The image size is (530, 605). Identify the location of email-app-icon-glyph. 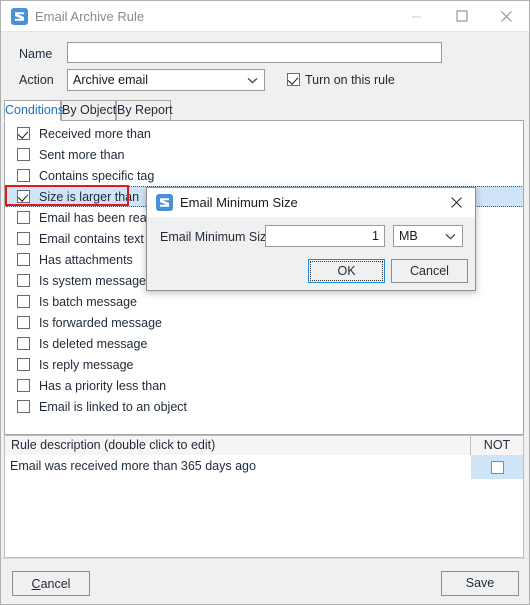
(19, 16).